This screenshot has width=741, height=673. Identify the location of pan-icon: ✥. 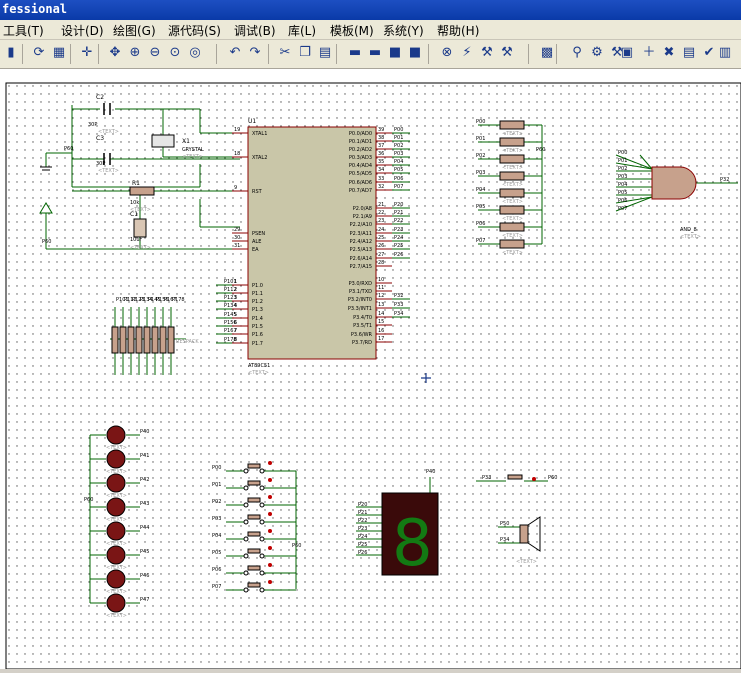
(115, 53).